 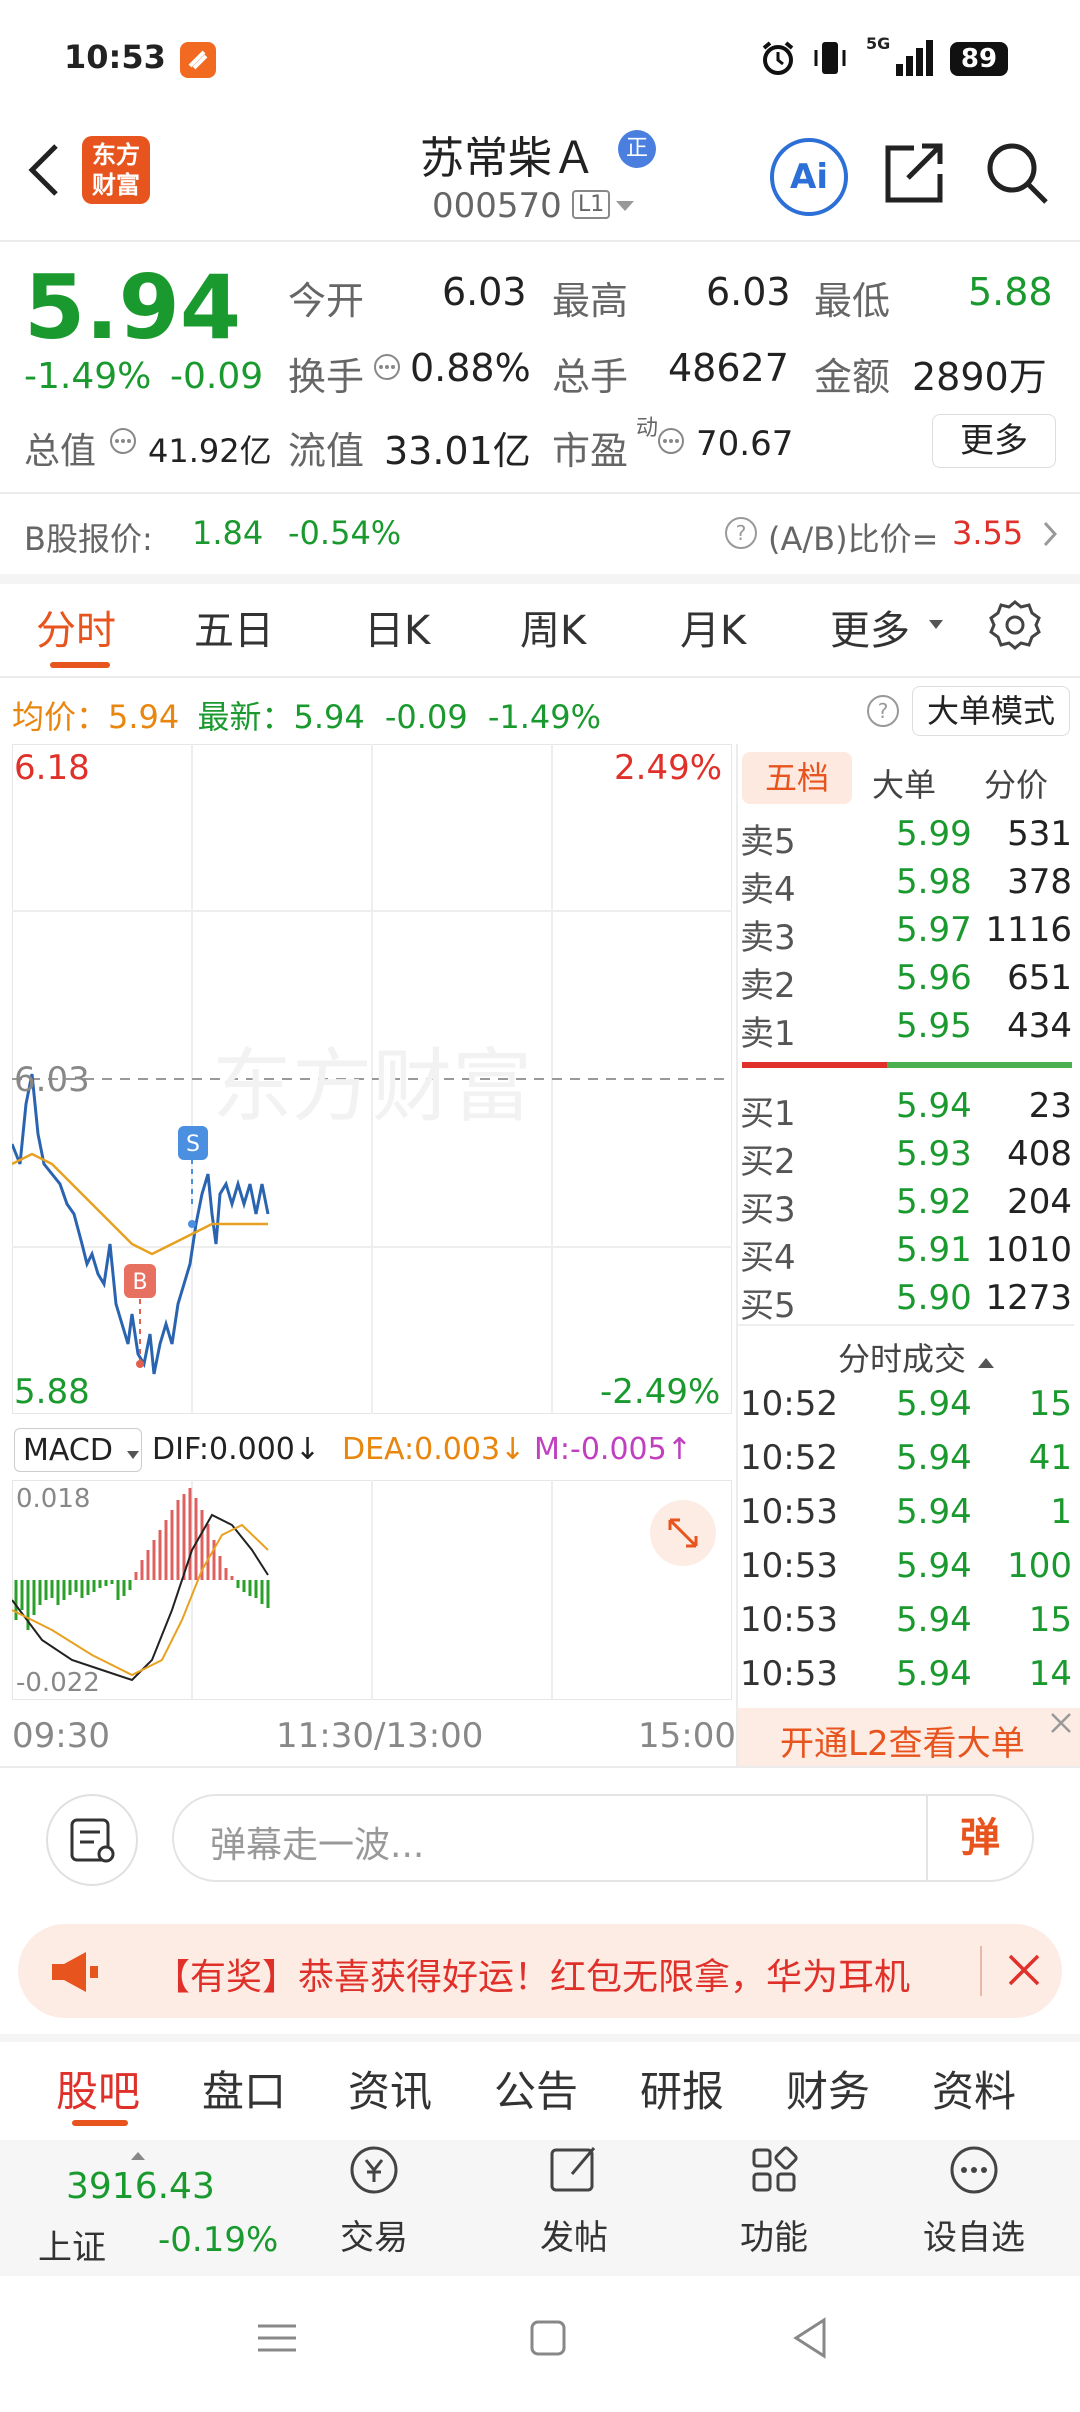 I want to click on stock-name: 苏常柴Ａ, so click(x=508, y=158).